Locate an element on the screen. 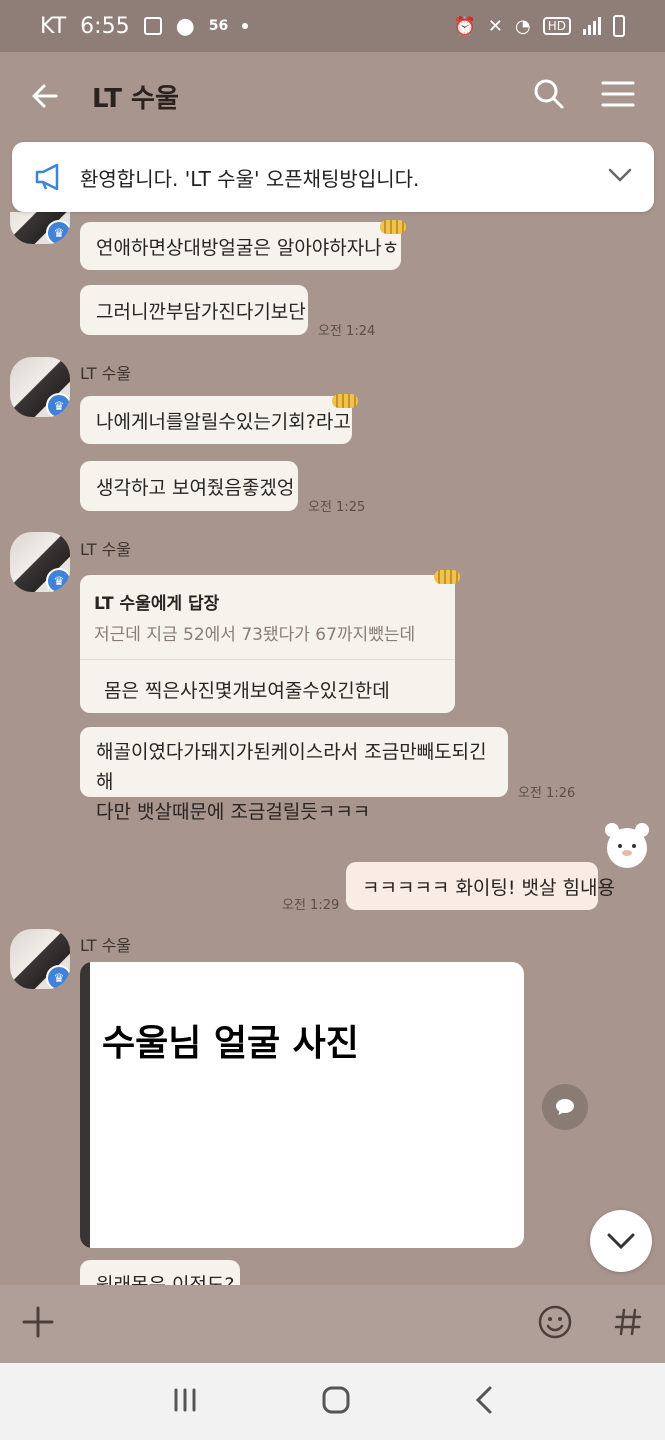  status-bar: KT 6:55 ● 56 ⏰ ✕ ◔ HD is located at coordinates (332, 26).